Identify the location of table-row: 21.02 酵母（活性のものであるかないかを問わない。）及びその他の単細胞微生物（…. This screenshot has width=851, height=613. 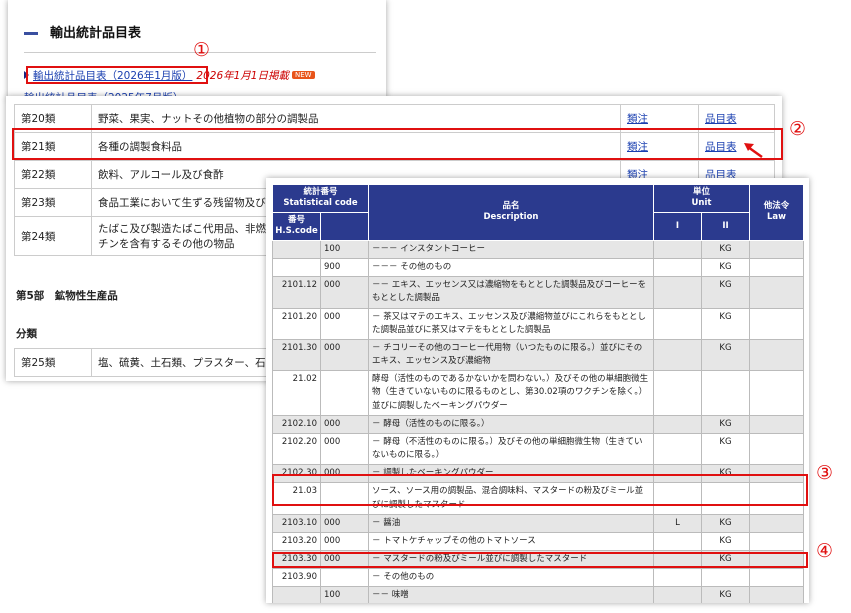
(538, 393).